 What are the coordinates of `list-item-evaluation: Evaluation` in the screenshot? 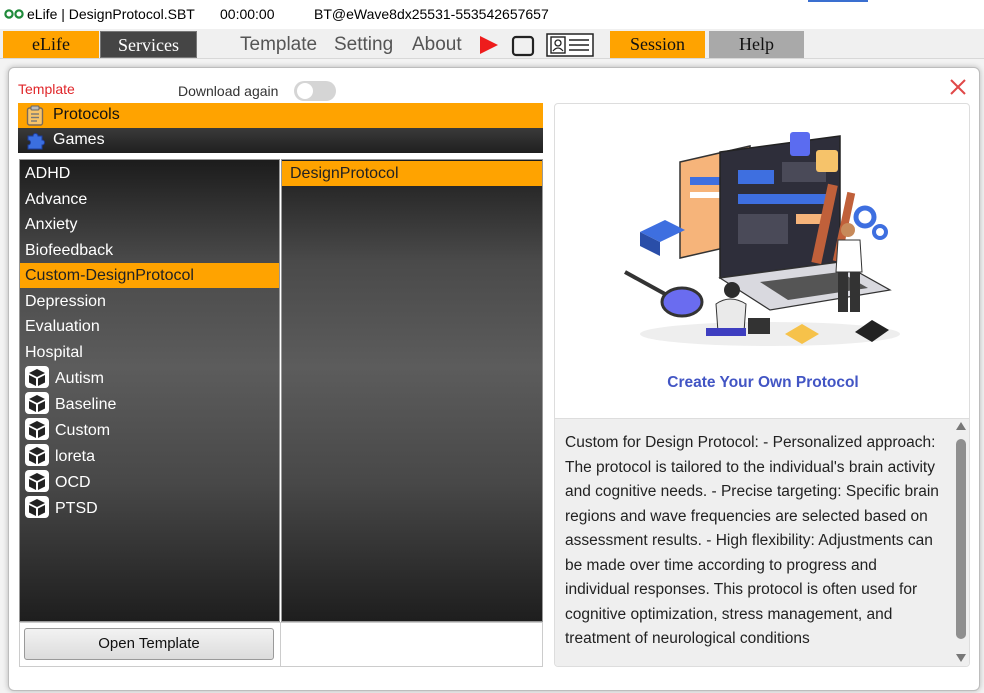 It's located at (149, 326).